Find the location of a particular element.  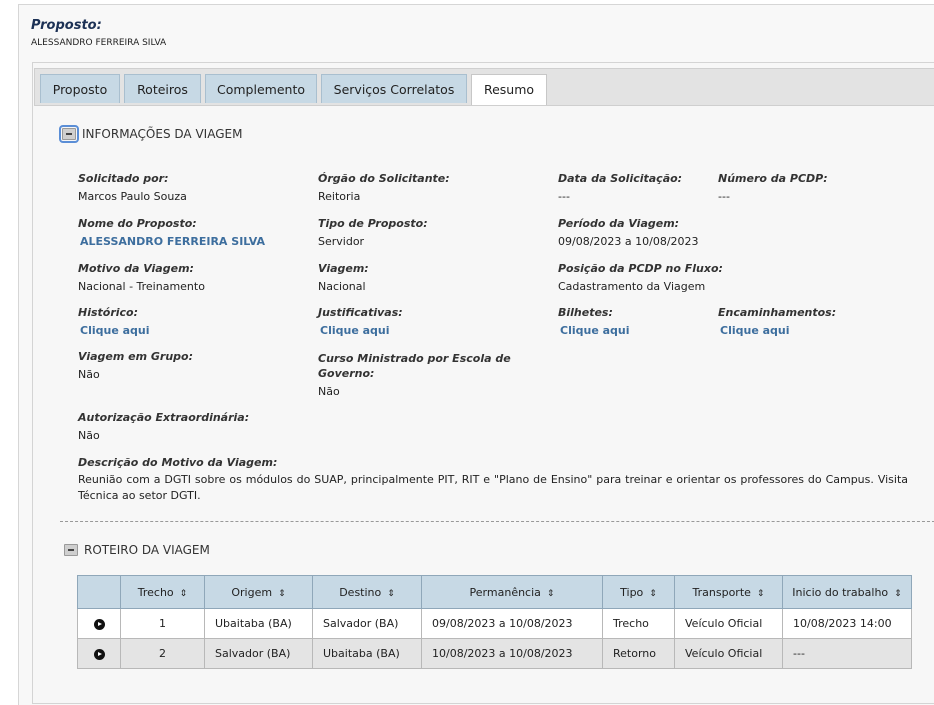

tab-proposto: Proposto is located at coordinates (80, 88).